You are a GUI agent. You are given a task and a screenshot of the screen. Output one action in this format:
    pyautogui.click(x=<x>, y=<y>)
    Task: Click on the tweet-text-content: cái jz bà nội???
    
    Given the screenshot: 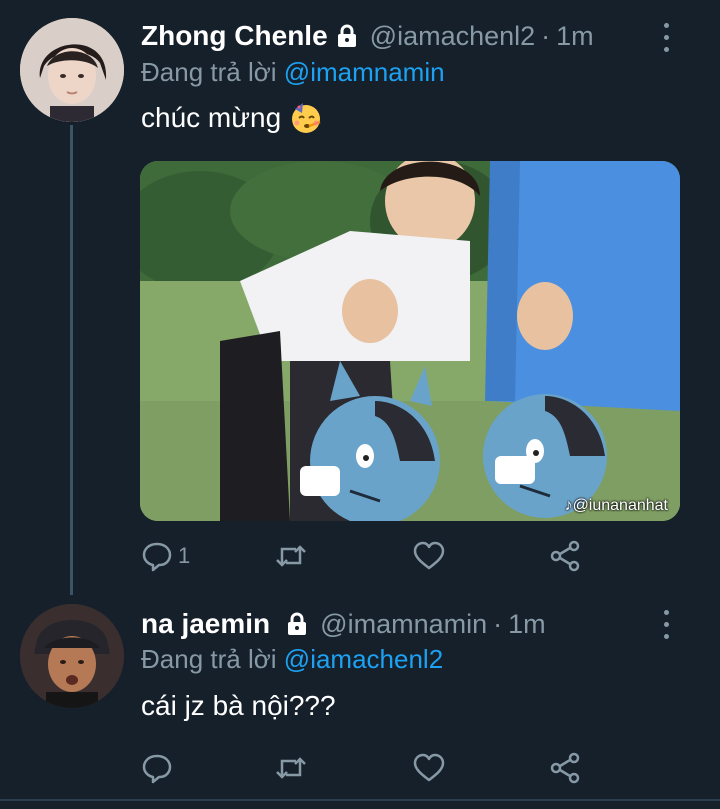 What is the action you would take?
    pyautogui.click(x=238, y=705)
    